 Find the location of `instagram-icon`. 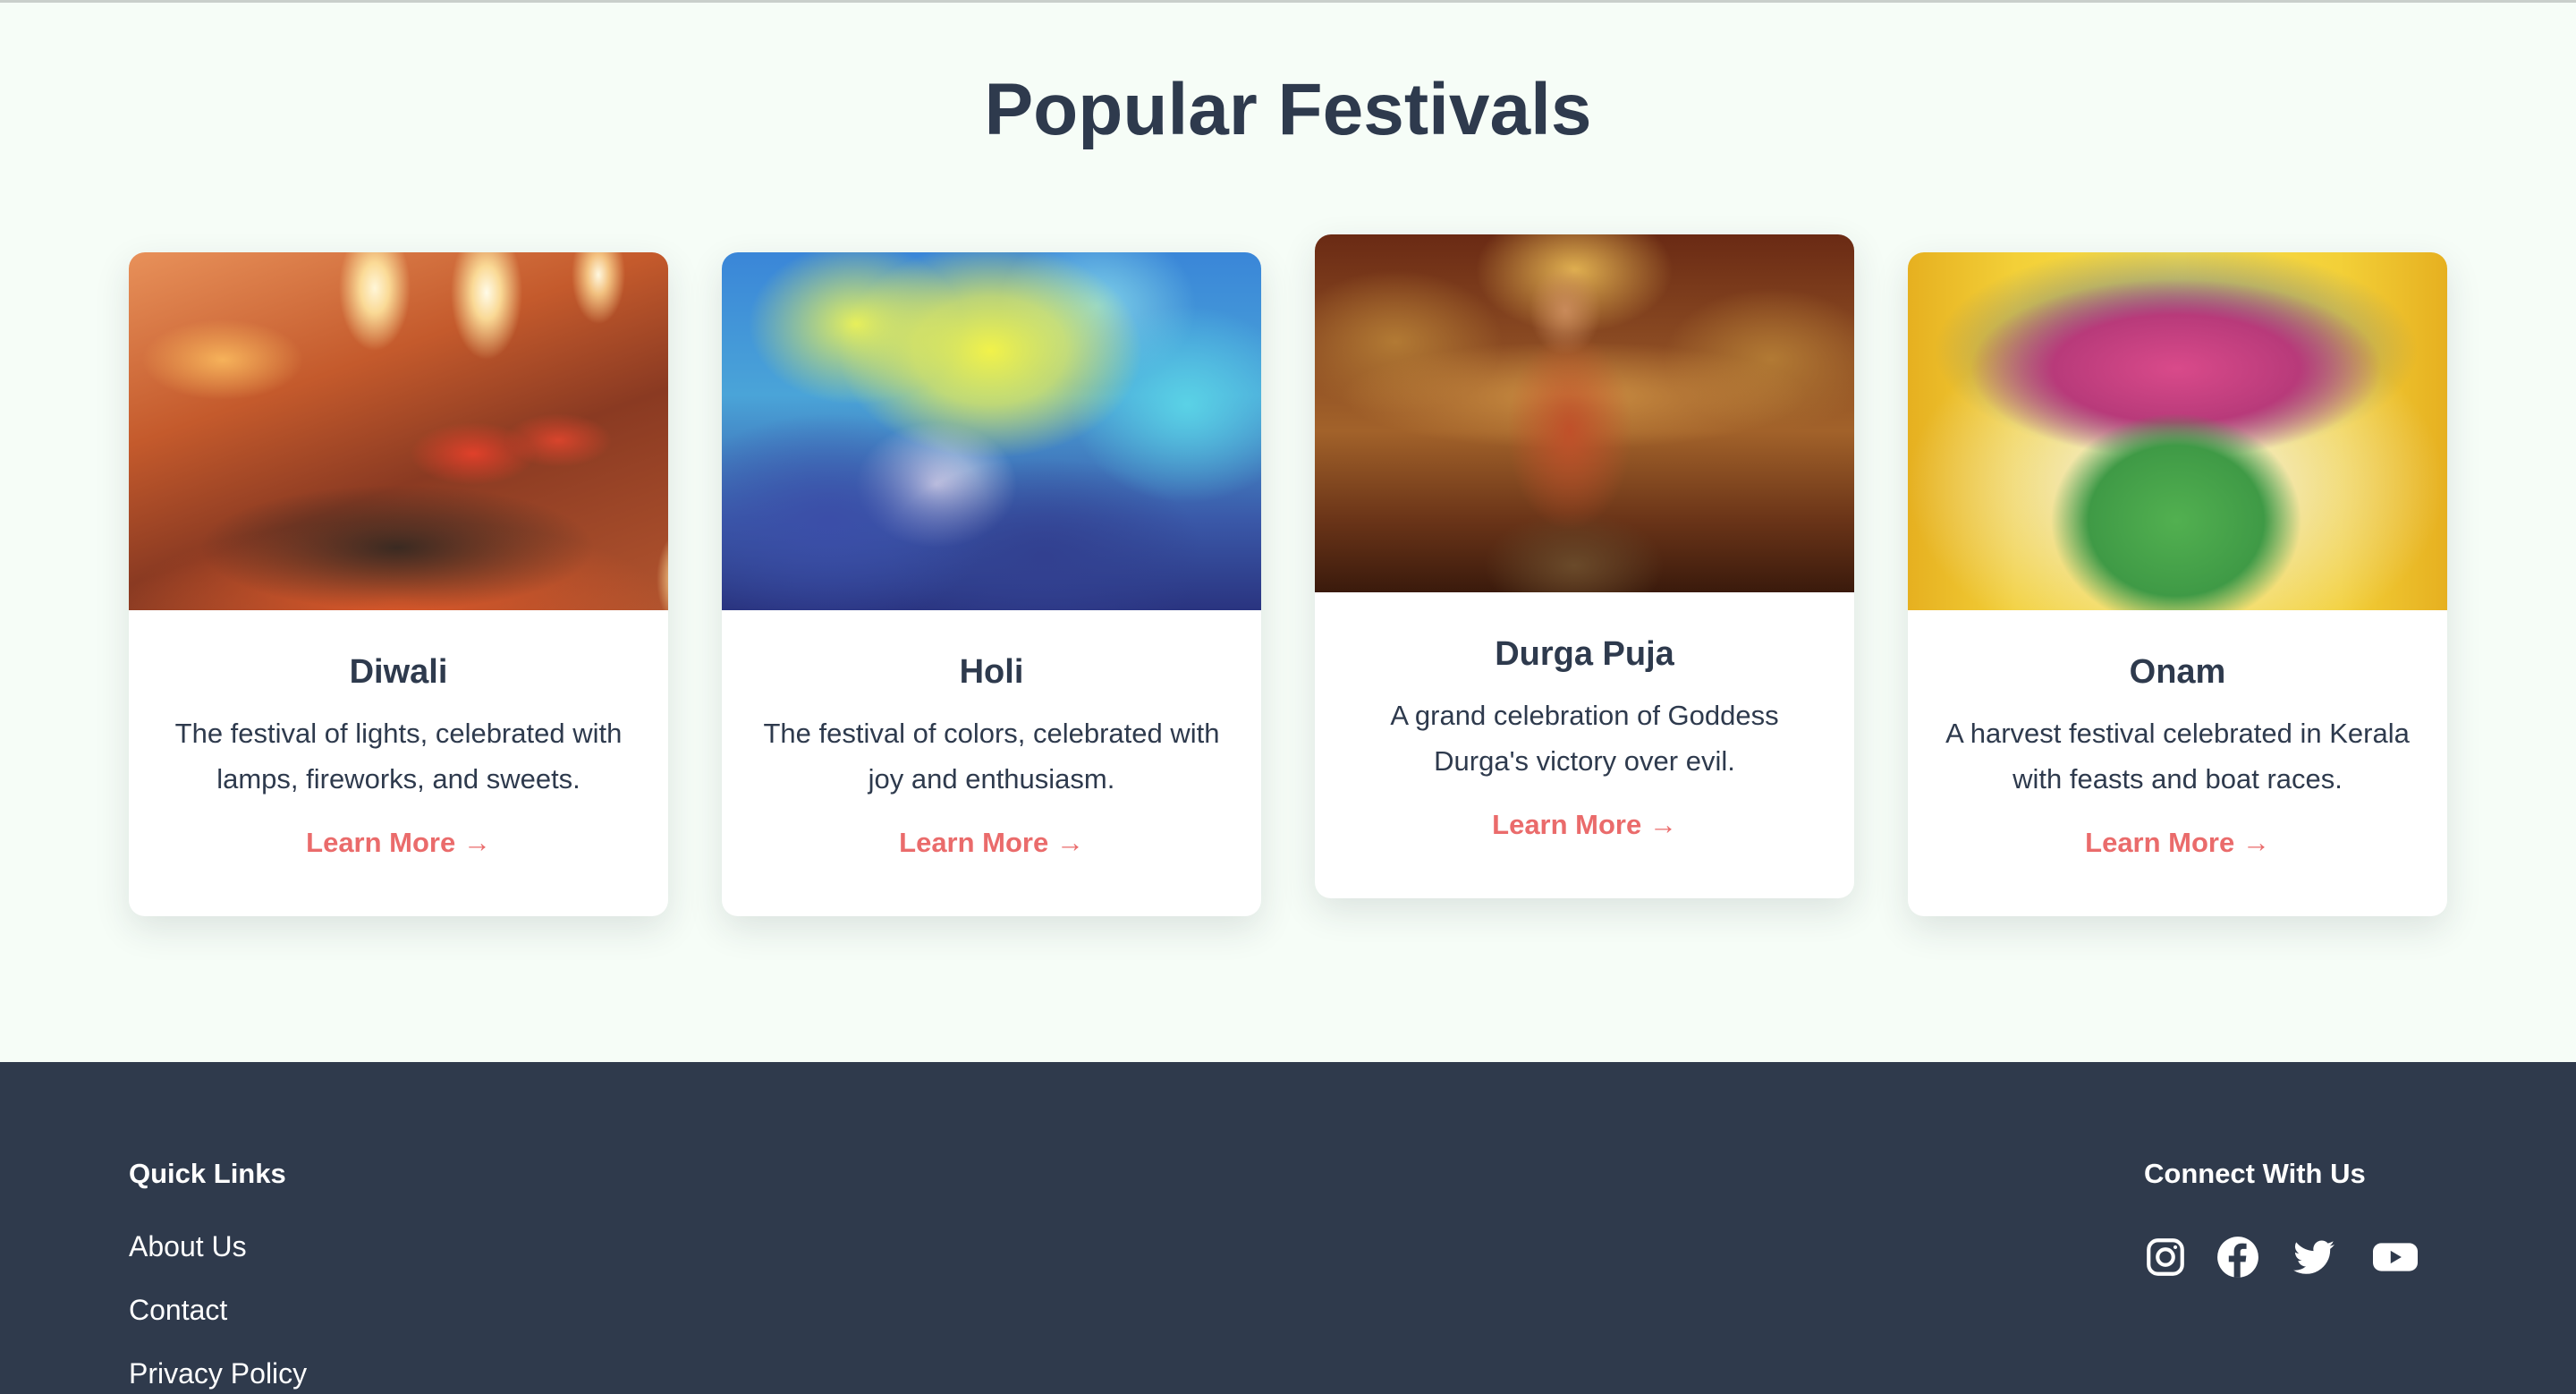

instagram-icon is located at coordinates (2165, 1257).